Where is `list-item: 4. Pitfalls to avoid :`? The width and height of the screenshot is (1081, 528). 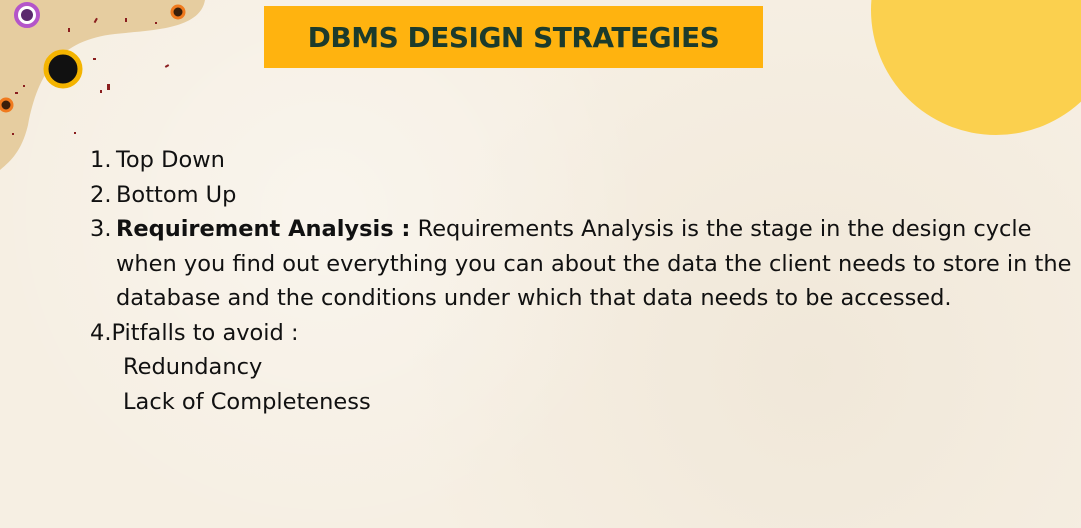 list-item: 4. Pitfalls to avoid : is located at coordinates (582, 333).